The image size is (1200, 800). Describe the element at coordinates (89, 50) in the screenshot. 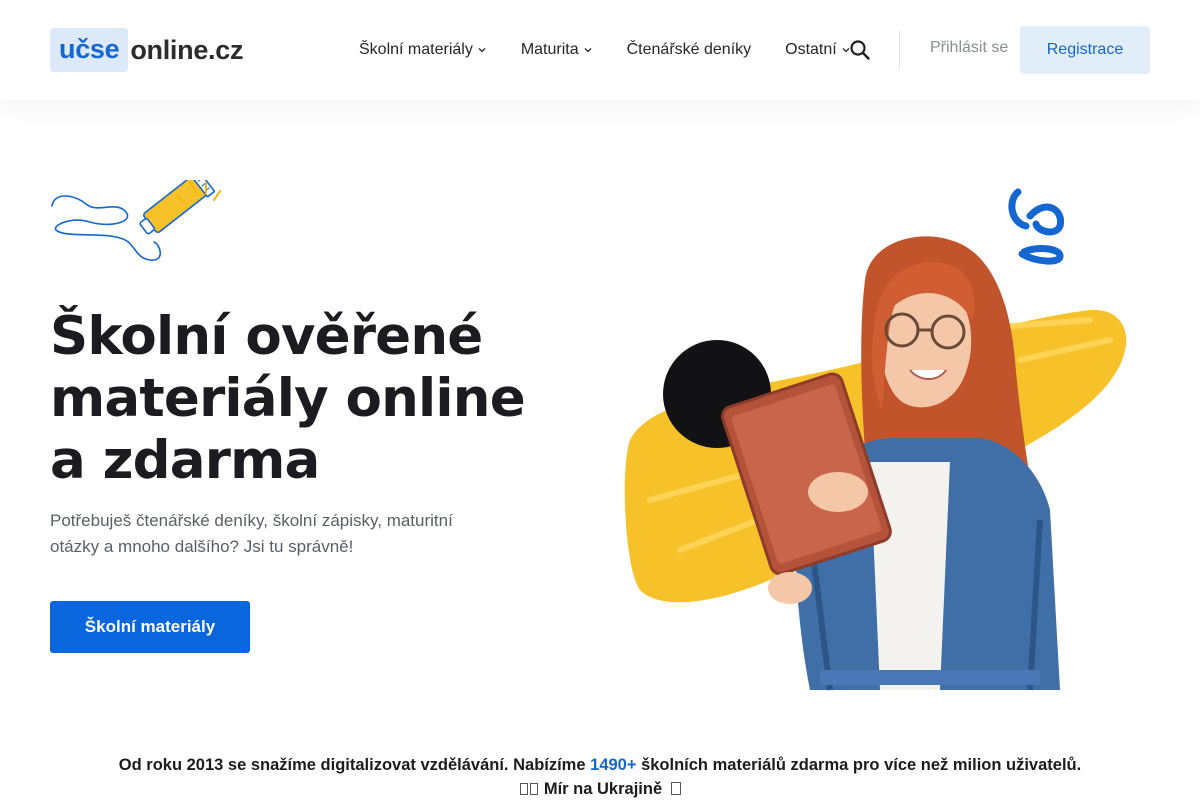

I see `logo-boxed-text: učse` at that location.